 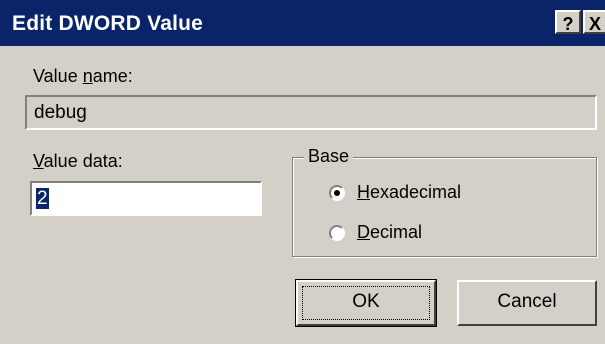 I want to click on focus-rectangle, so click(x=366, y=303).